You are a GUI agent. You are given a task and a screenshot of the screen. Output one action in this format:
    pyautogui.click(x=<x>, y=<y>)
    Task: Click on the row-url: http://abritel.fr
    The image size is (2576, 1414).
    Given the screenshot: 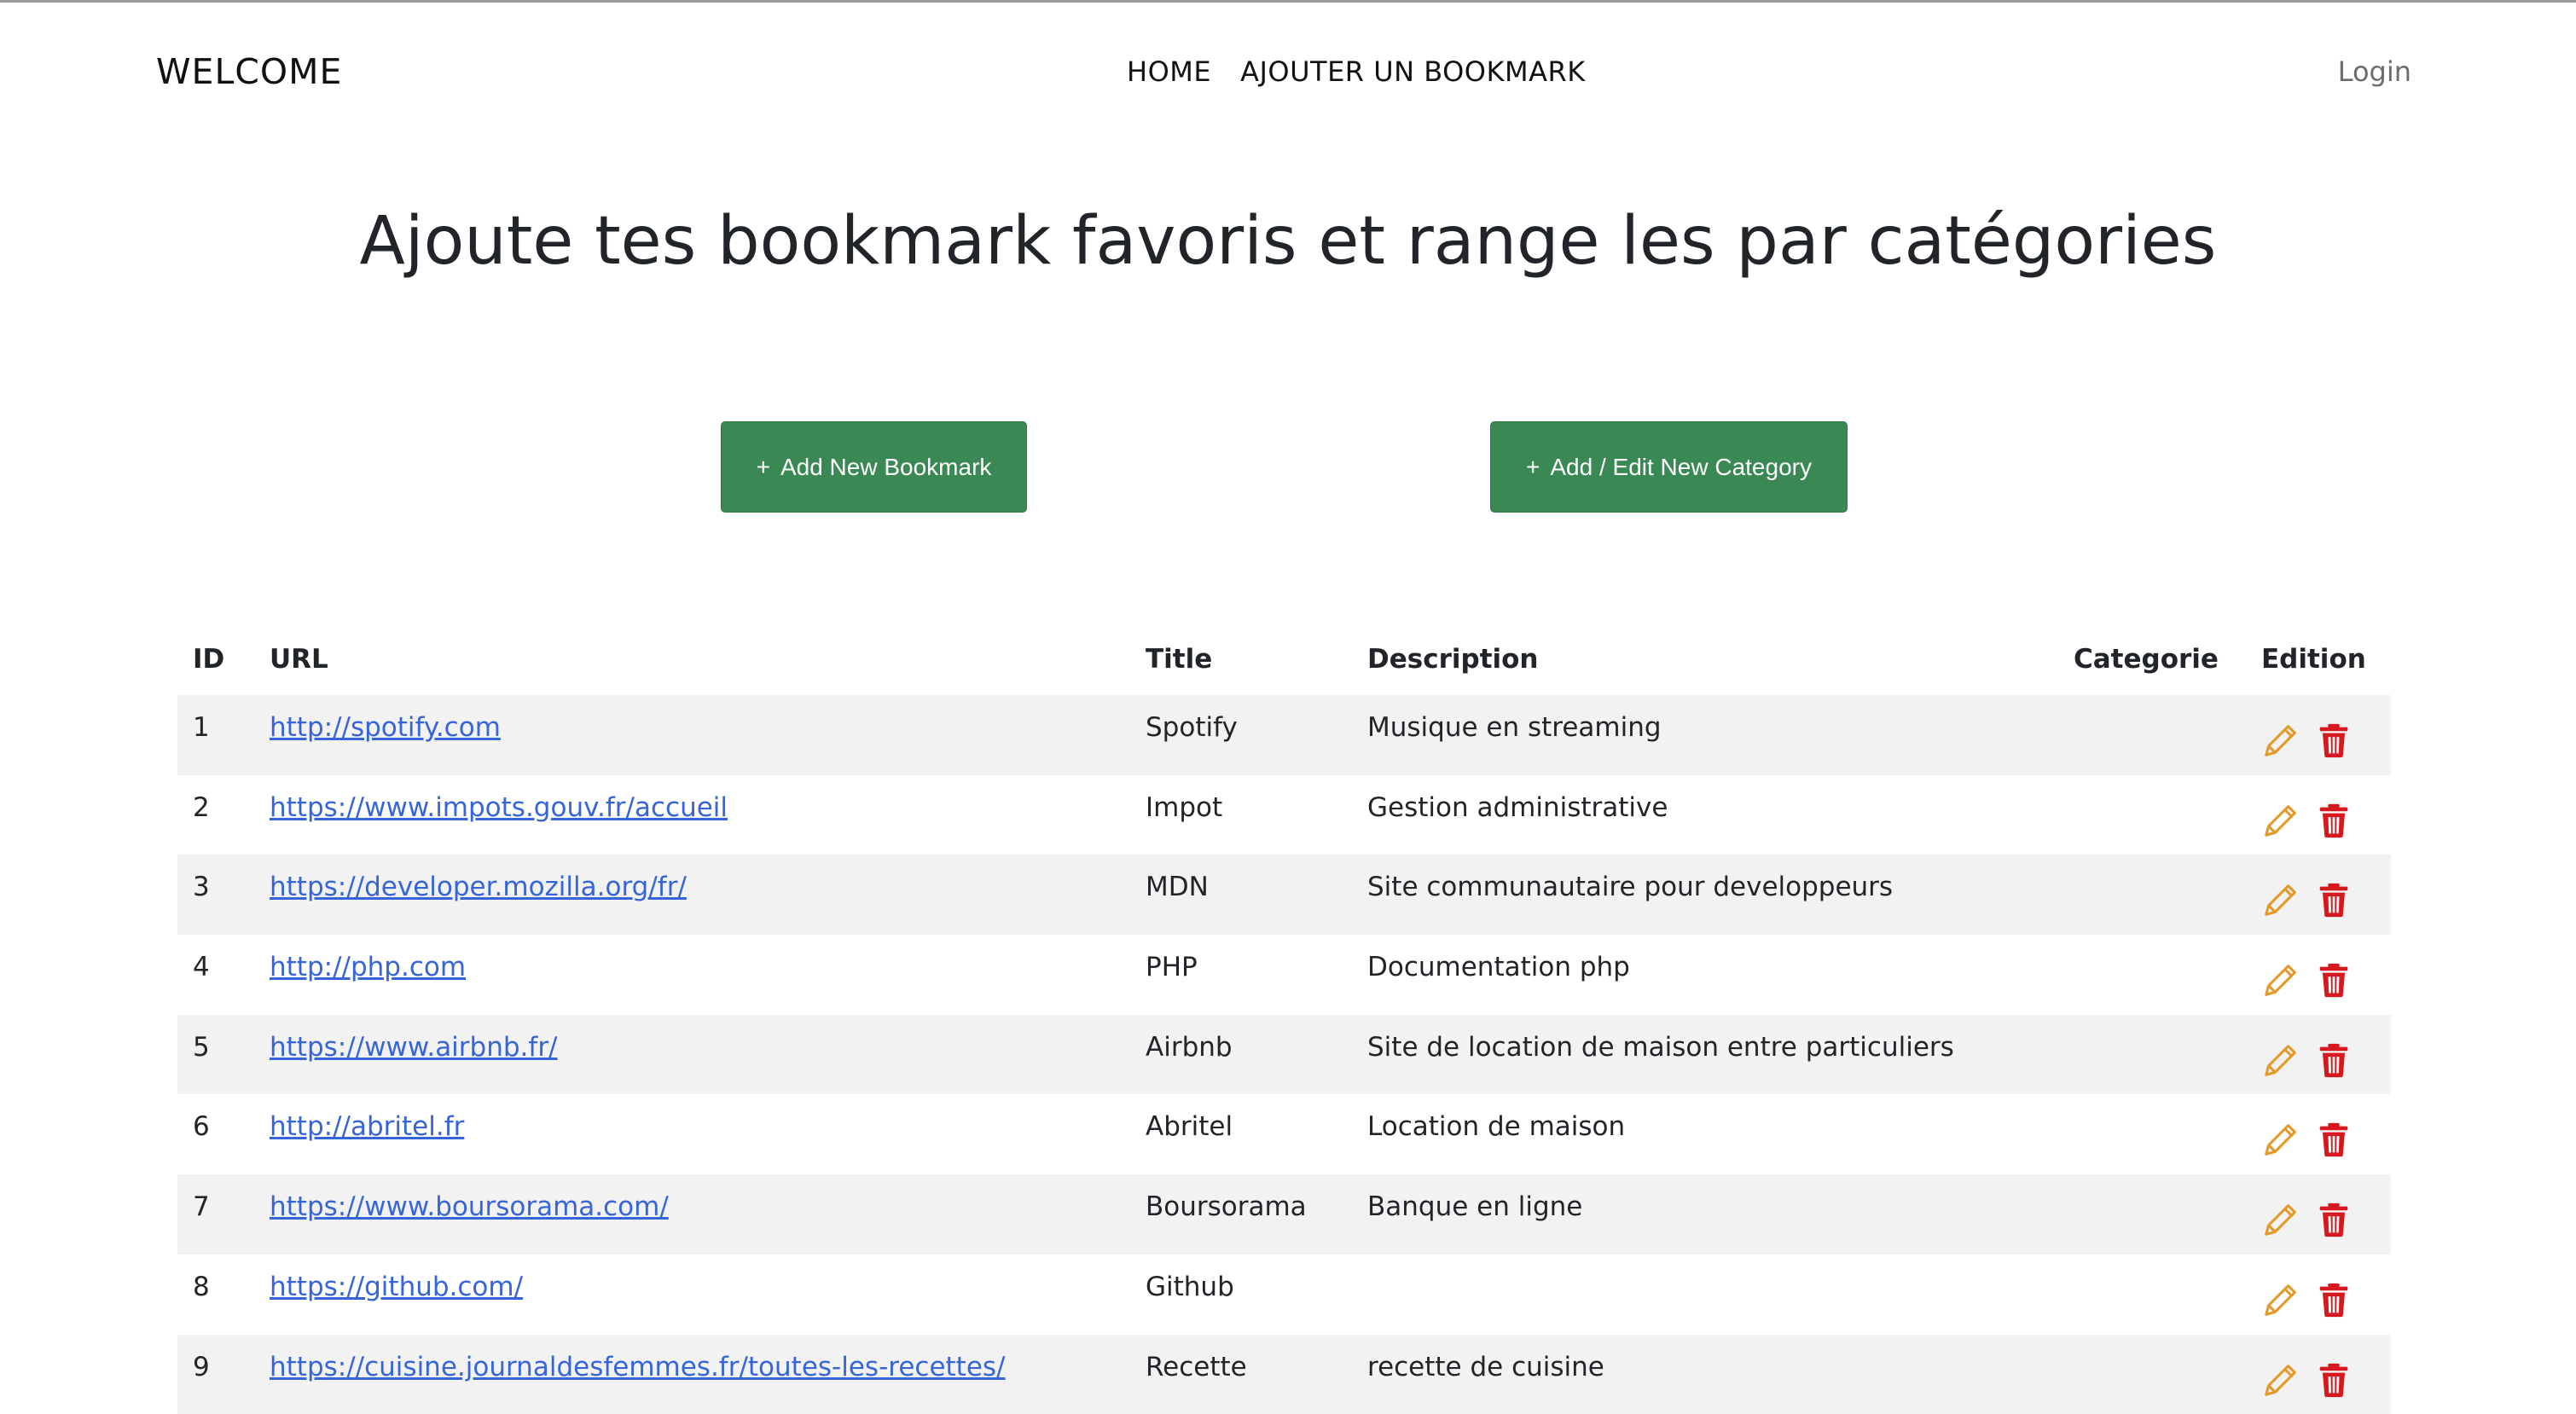 What is the action you would take?
    pyautogui.click(x=692, y=1134)
    